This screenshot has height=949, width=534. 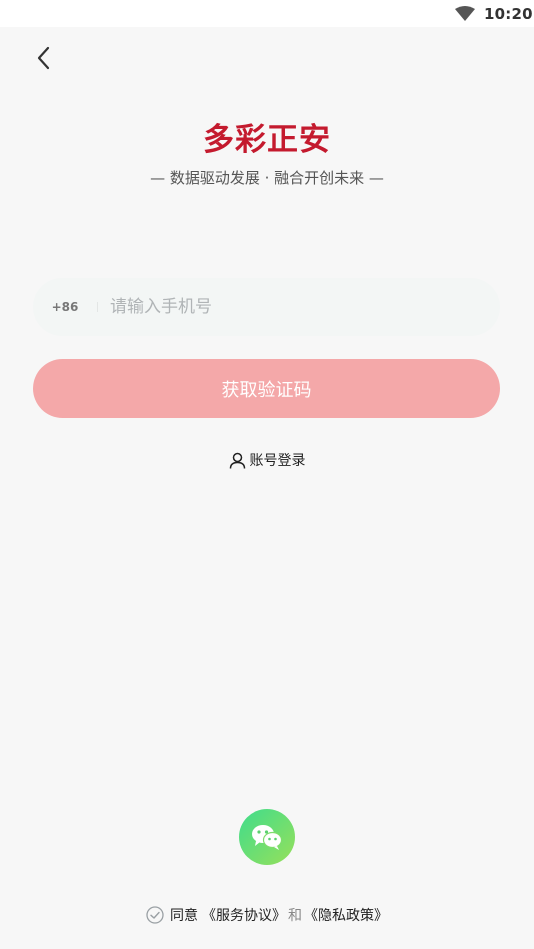 I want to click on app-title: 多彩正安, so click(x=267, y=140).